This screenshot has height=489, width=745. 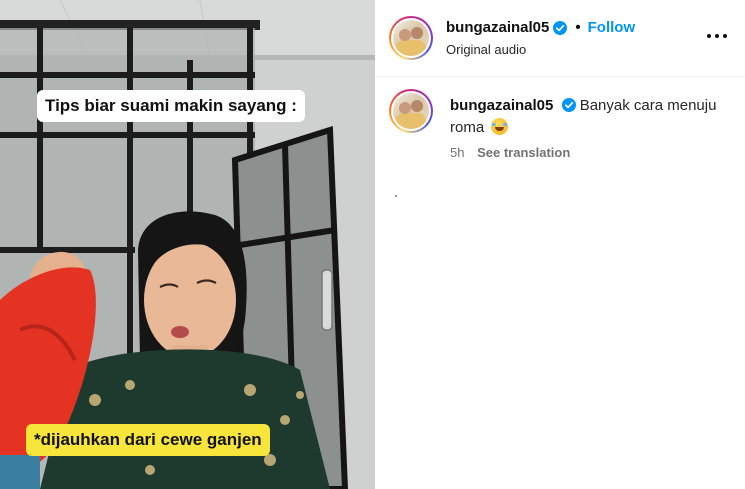 I want to click on comment-username: bungazainal05, so click(x=501, y=105).